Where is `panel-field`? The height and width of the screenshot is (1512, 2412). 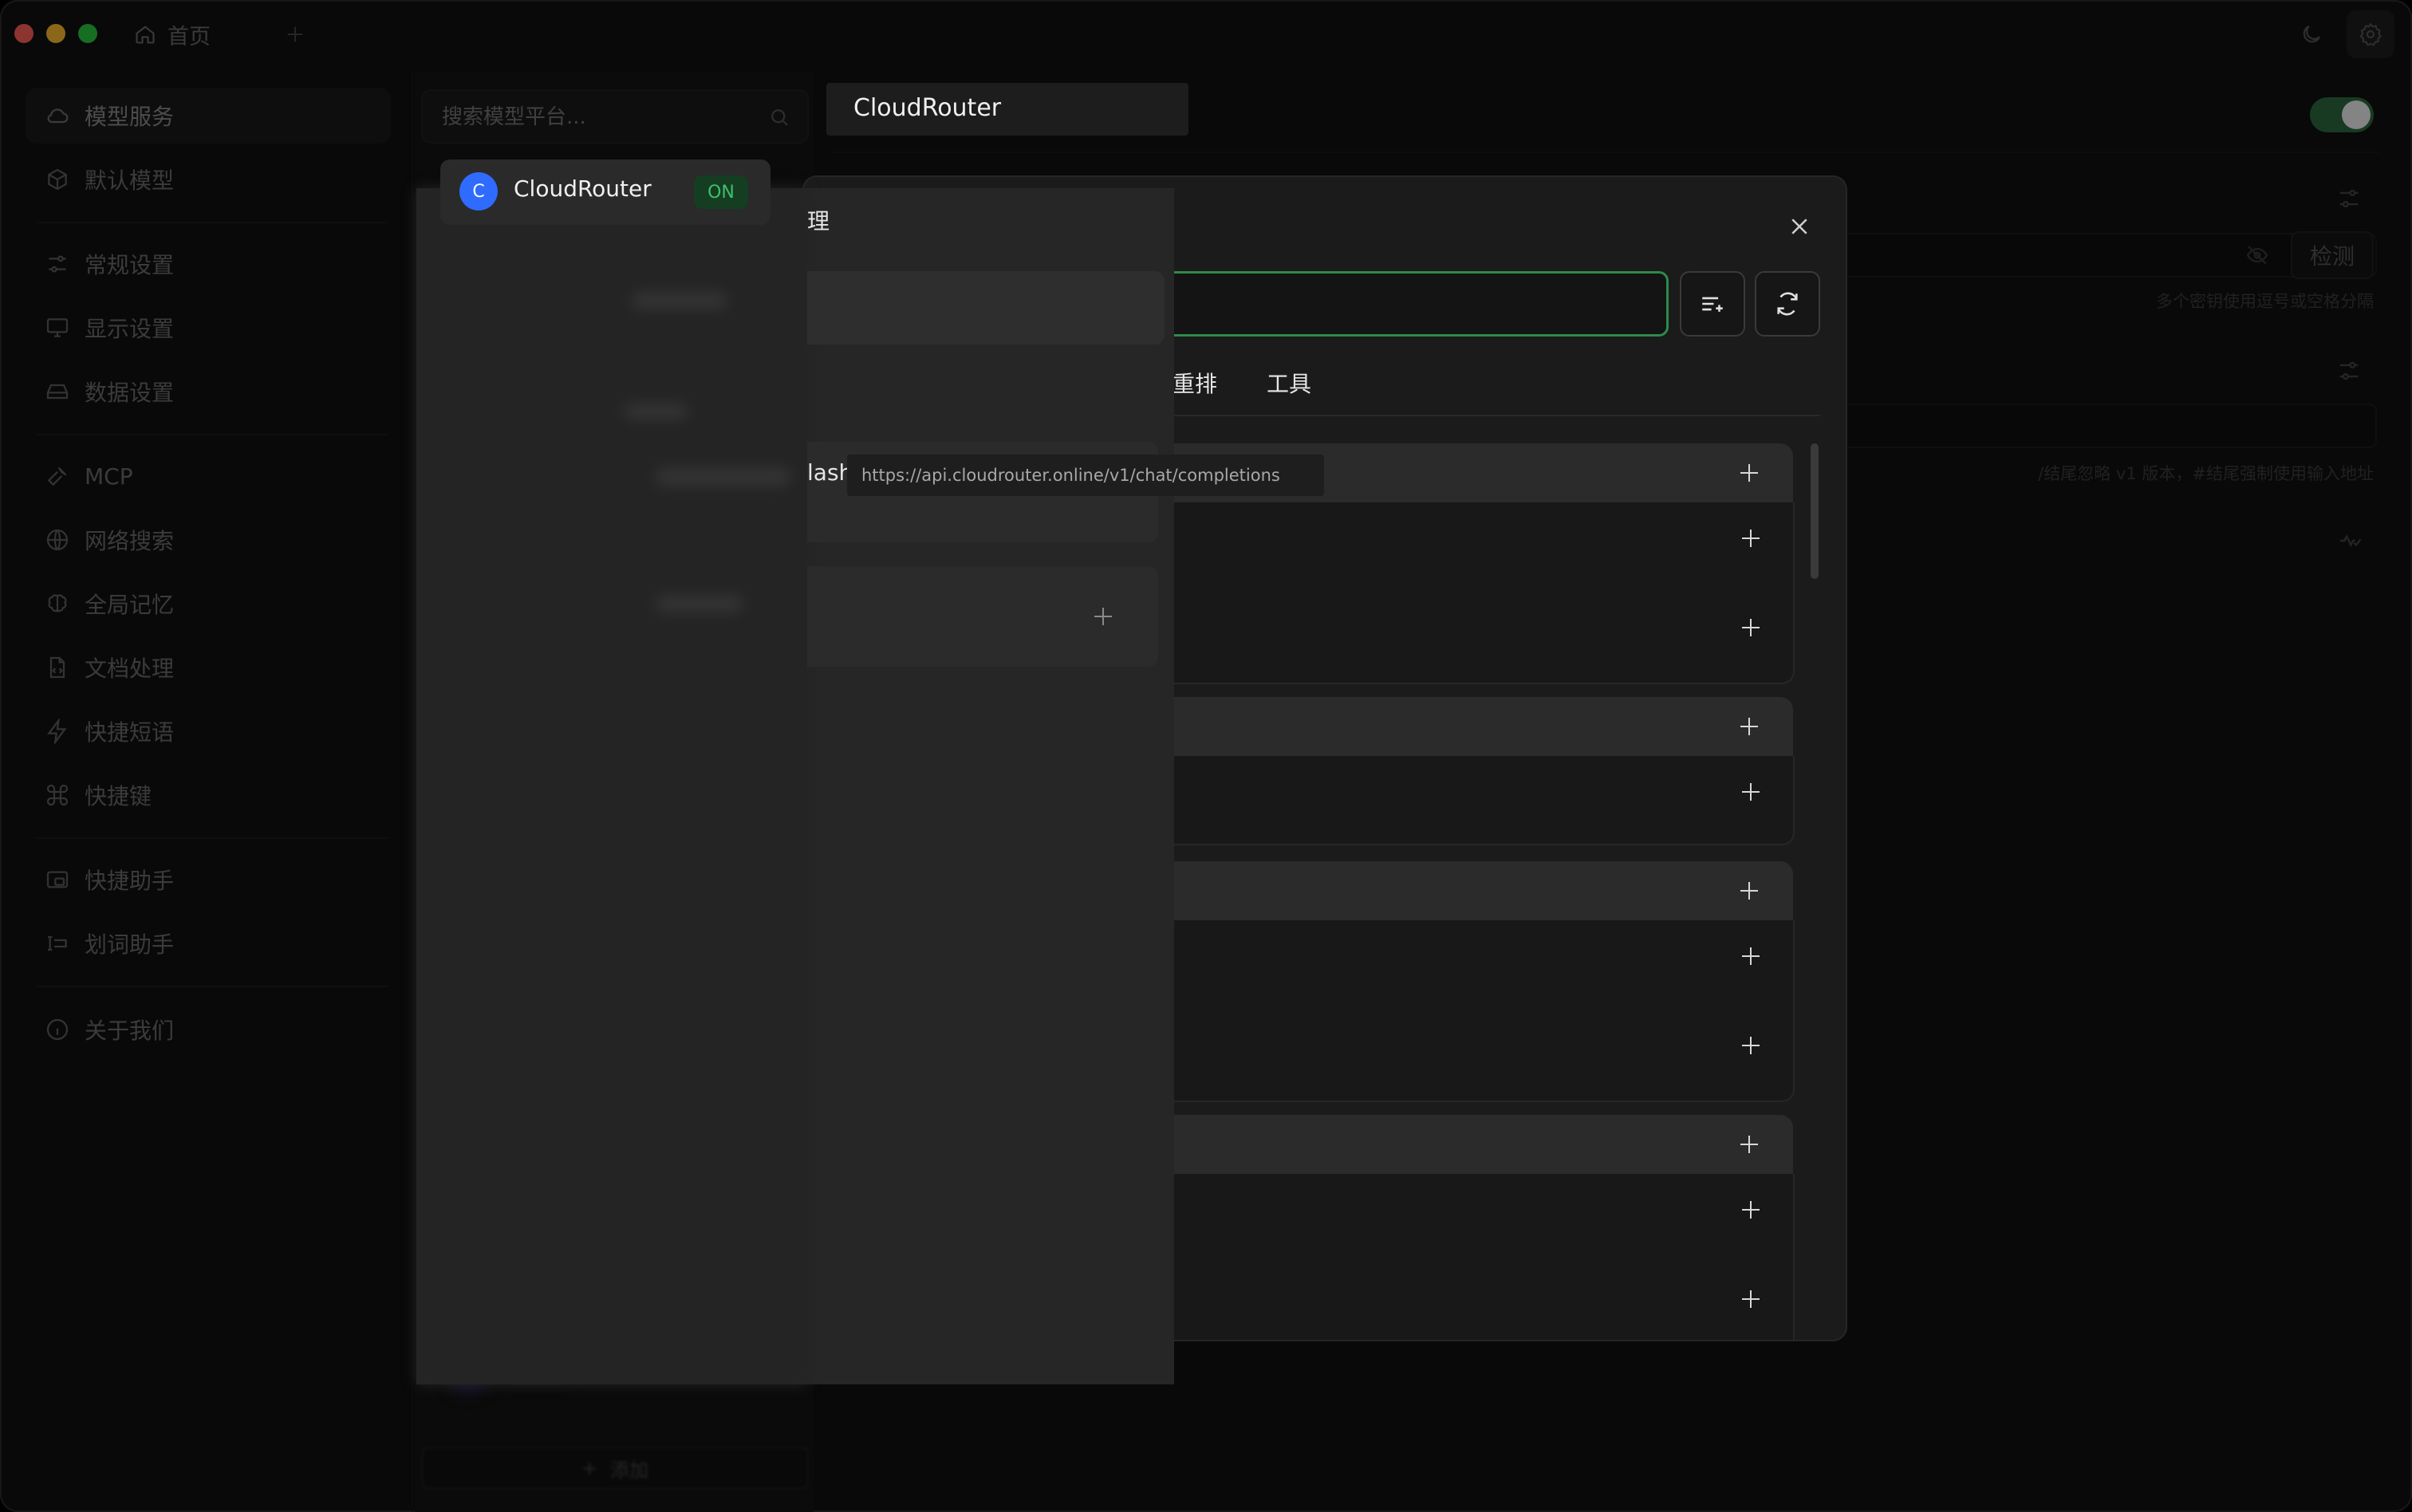
panel-field is located at coordinates (986, 308).